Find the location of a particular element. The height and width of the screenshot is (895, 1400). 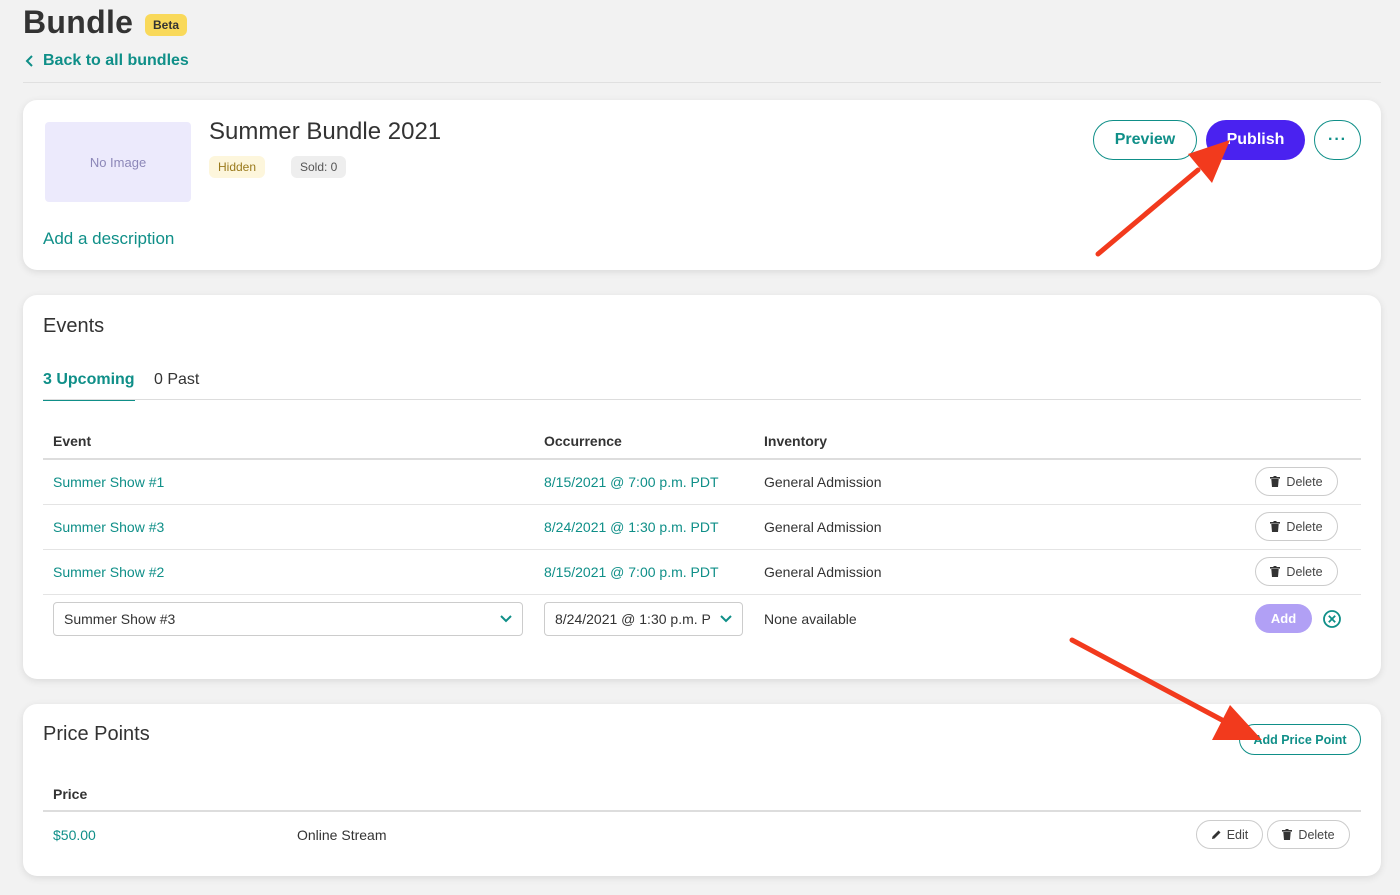

add-price-point-button: Add Price Point is located at coordinates (1300, 739).